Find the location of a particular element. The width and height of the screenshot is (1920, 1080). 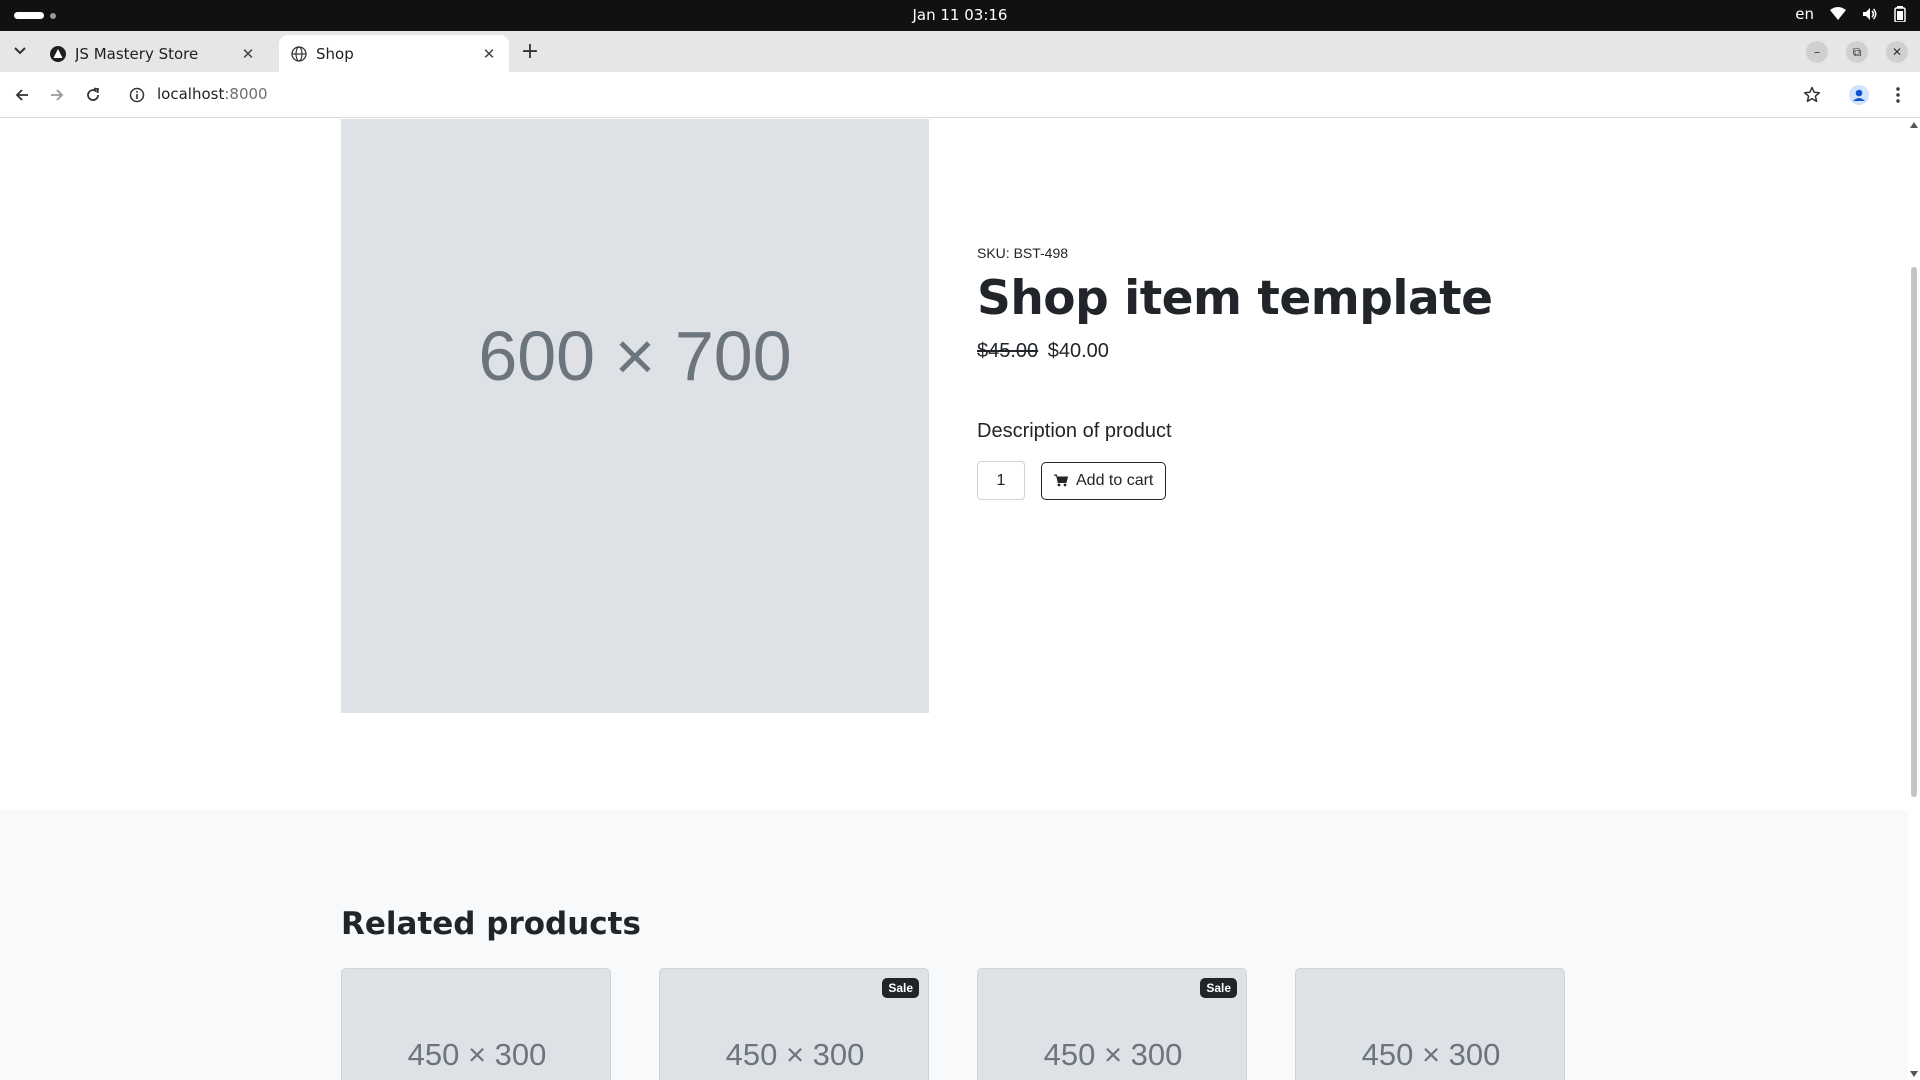

tab-shop: Shop ✕ is located at coordinates (394, 53).